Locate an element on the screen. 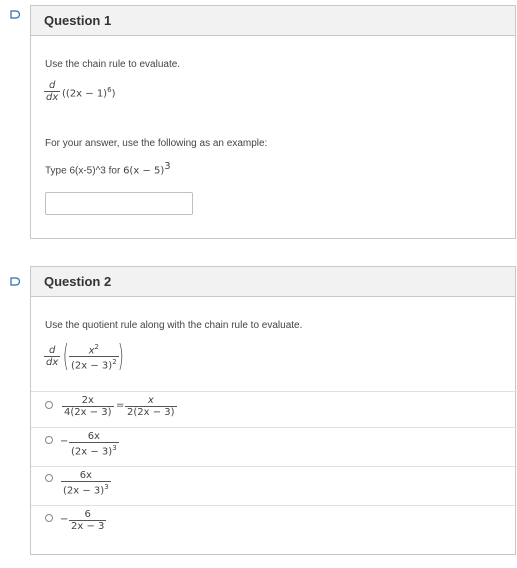 This screenshot has height=568, width=517. question-1-expression: ((2x − 1)6) is located at coordinates (89, 93).